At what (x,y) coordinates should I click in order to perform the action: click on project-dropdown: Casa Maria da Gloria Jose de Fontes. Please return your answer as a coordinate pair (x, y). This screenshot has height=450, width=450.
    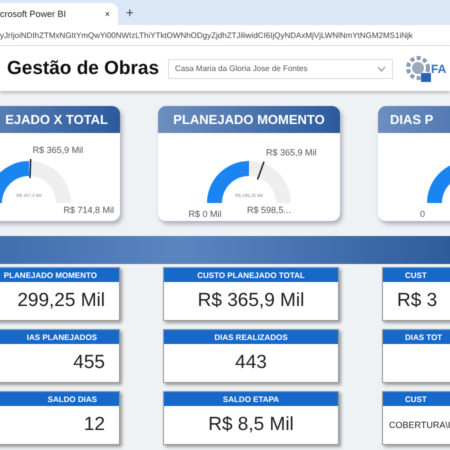
    Looking at the image, I should click on (280, 68).